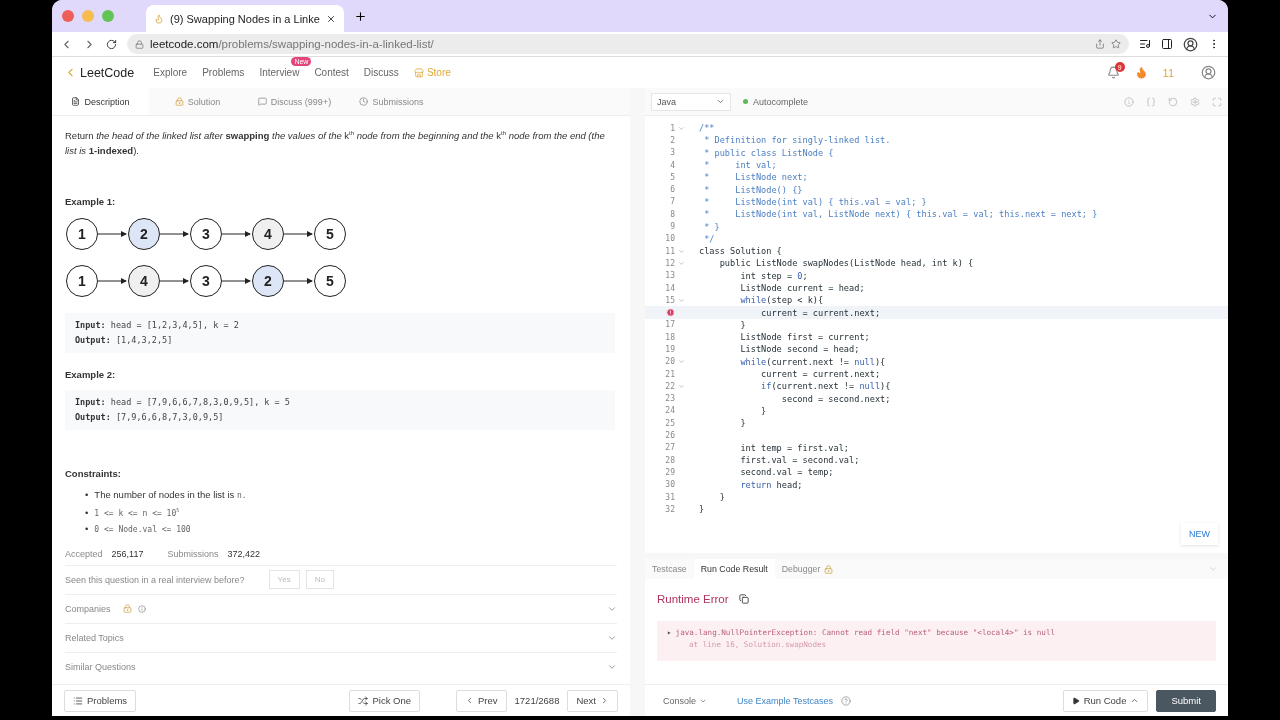 The width and height of the screenshot is (1280, 720). I want to click on copy-icon, so click(743, 599).